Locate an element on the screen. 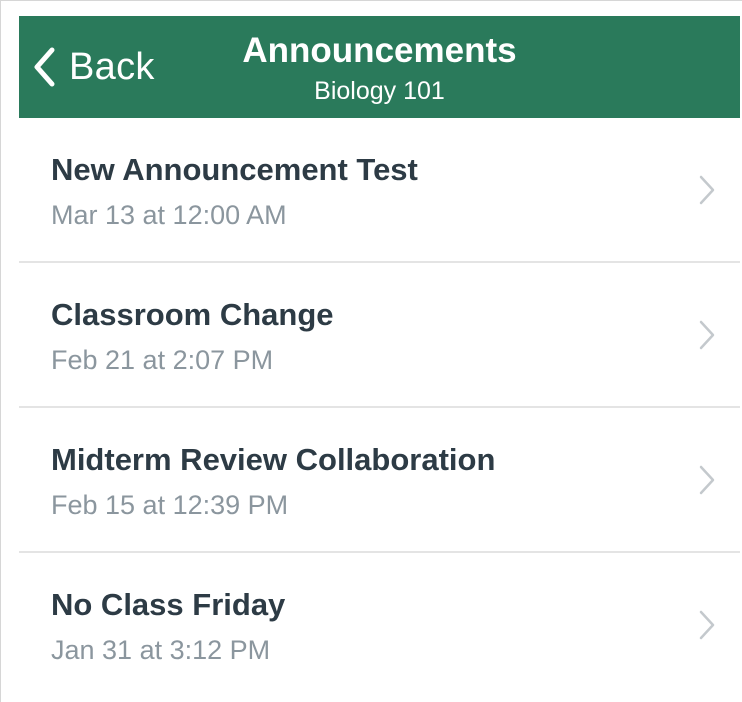 The width and height of the screenshot is (742, 702). back-button: Back is located at coordinates (94, 67).